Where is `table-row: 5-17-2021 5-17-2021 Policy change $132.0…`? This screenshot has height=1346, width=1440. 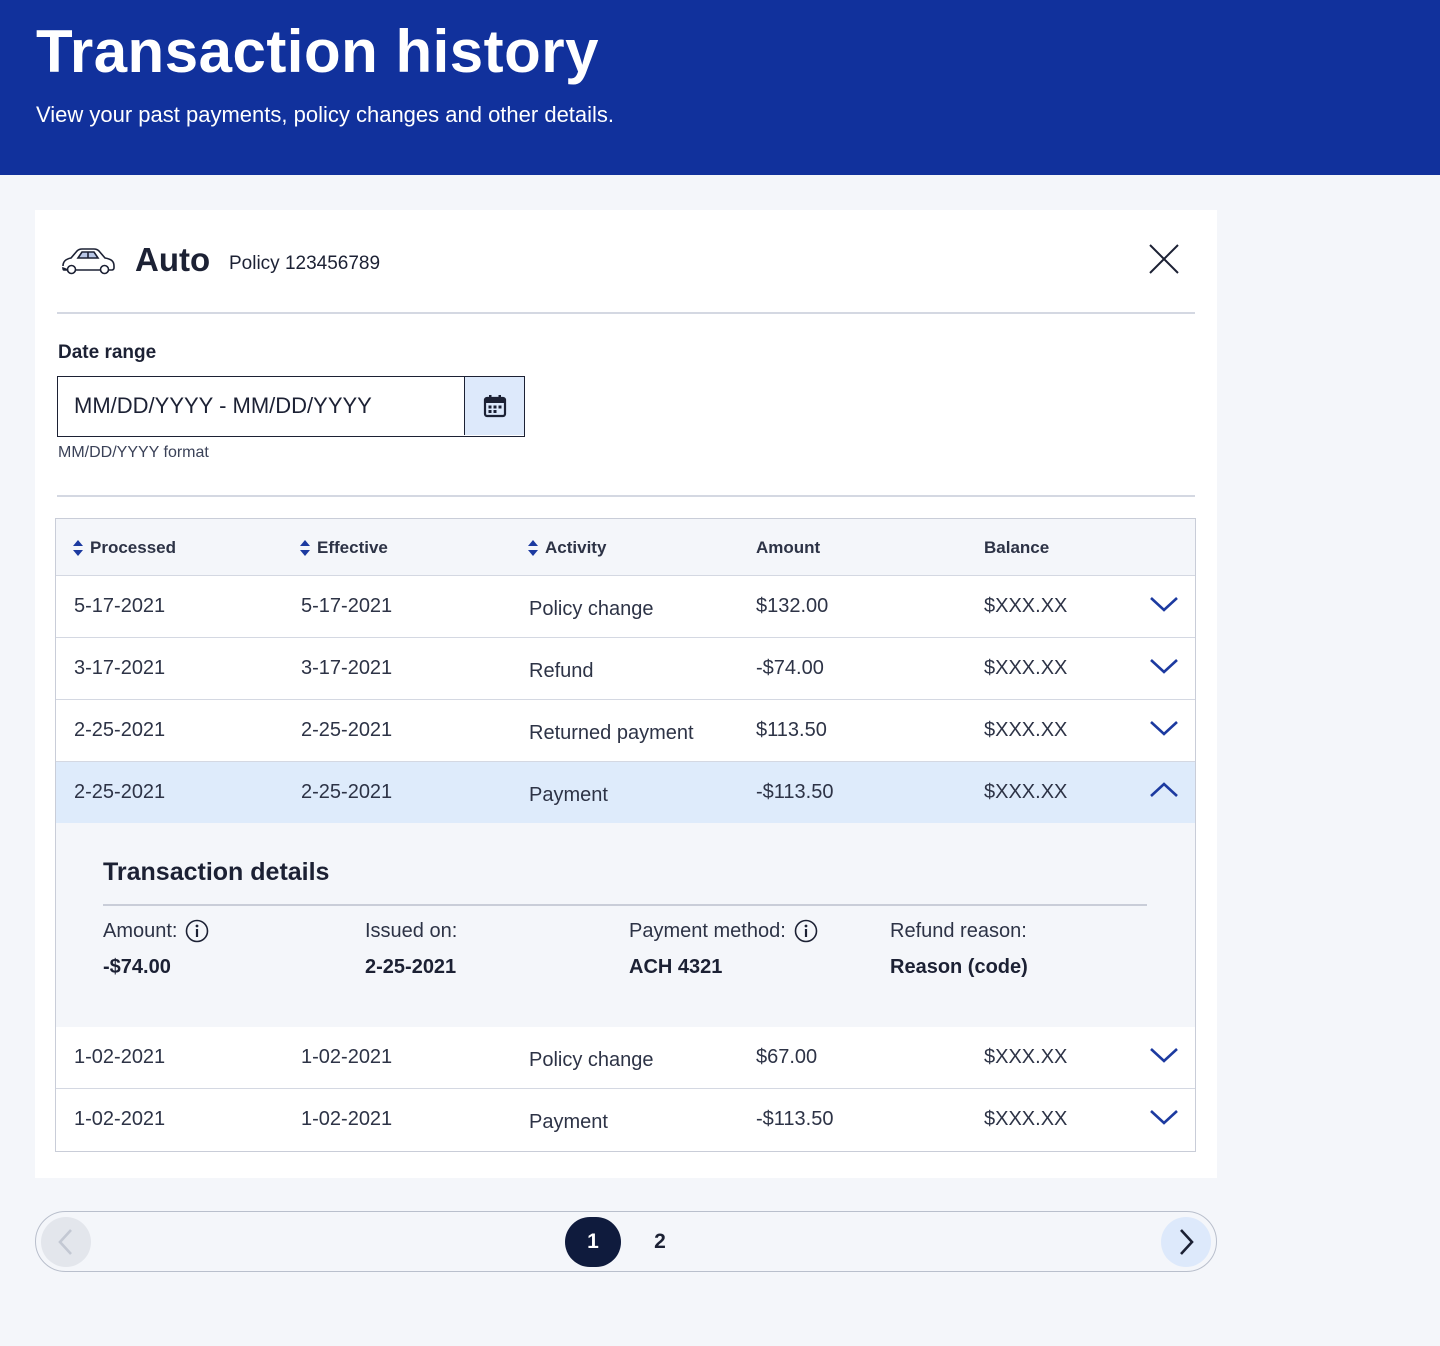
table-row: 5-17-2021 5-17-2021 Policy change $132.0… is located at coordinates (625, 607).